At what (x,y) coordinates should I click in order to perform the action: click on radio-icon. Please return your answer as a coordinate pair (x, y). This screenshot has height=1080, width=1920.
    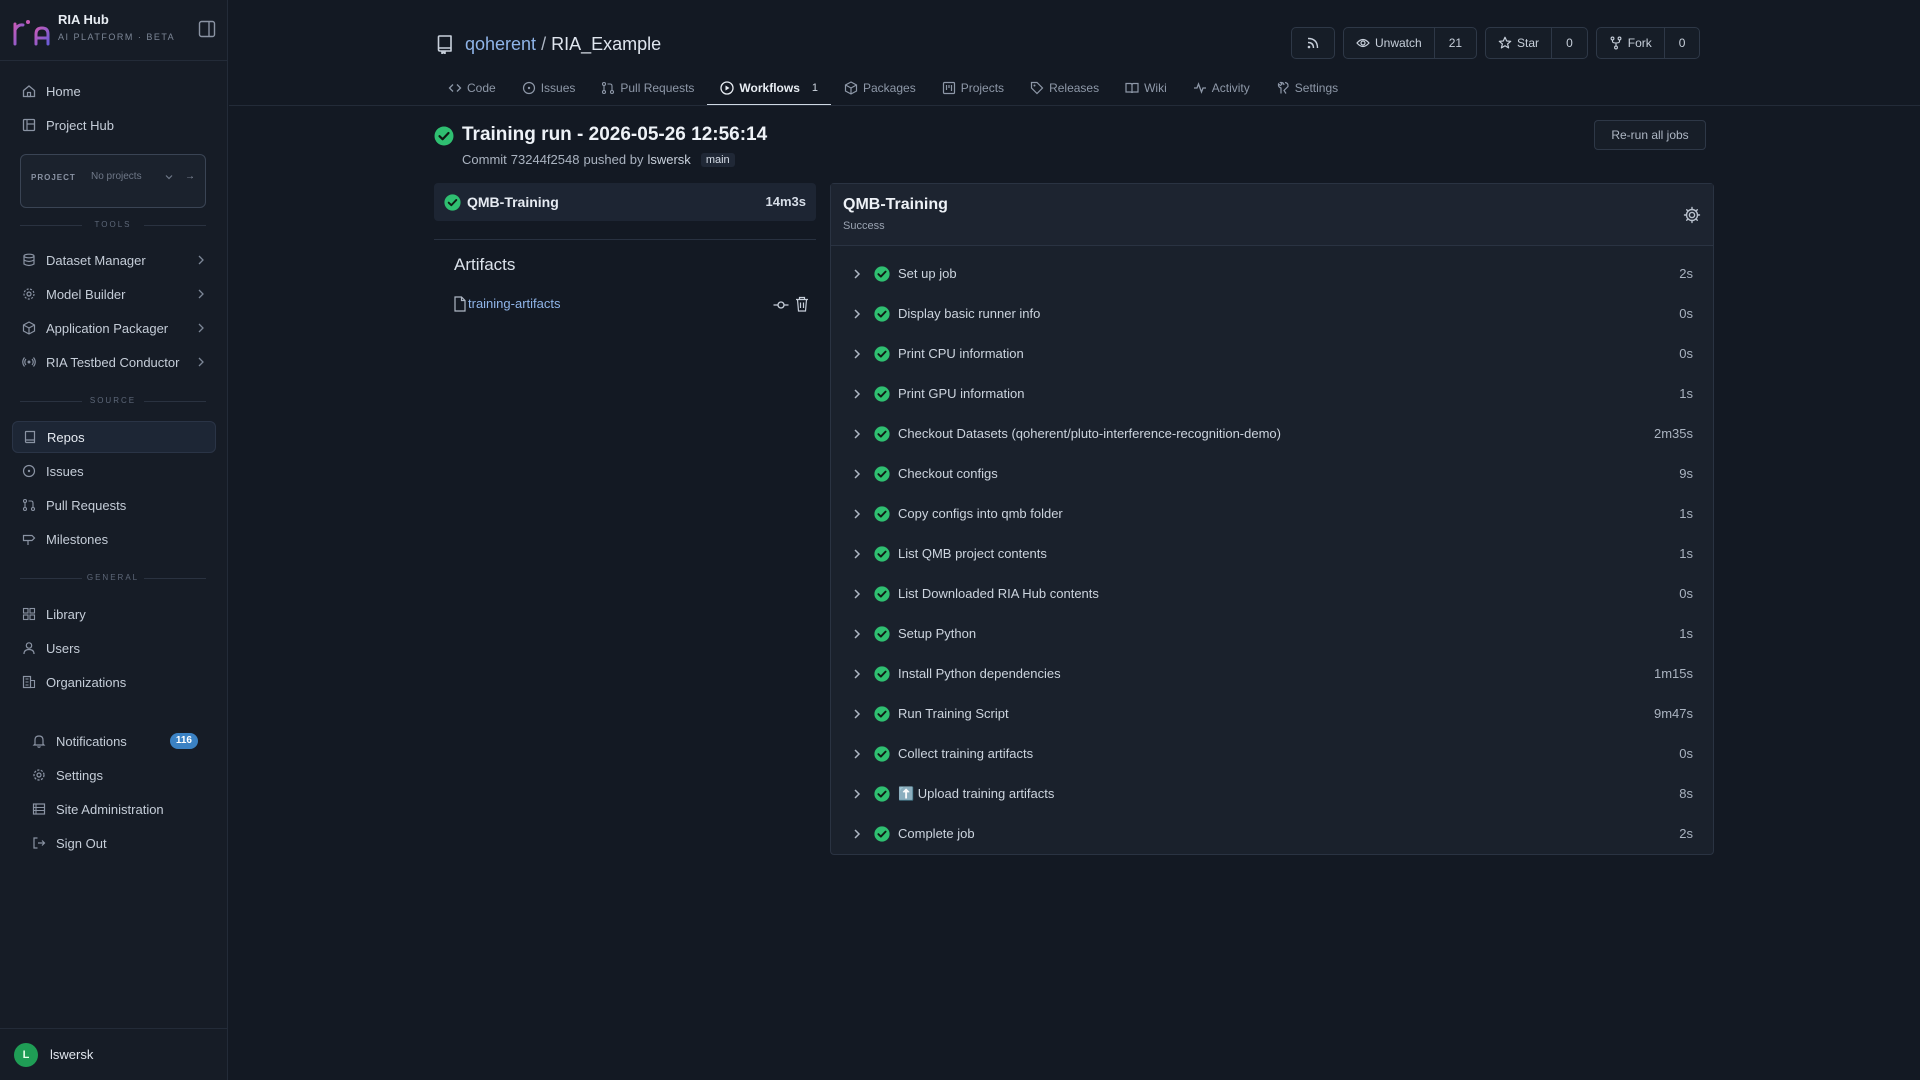
    Looking at the image, I should click on (29, 362).